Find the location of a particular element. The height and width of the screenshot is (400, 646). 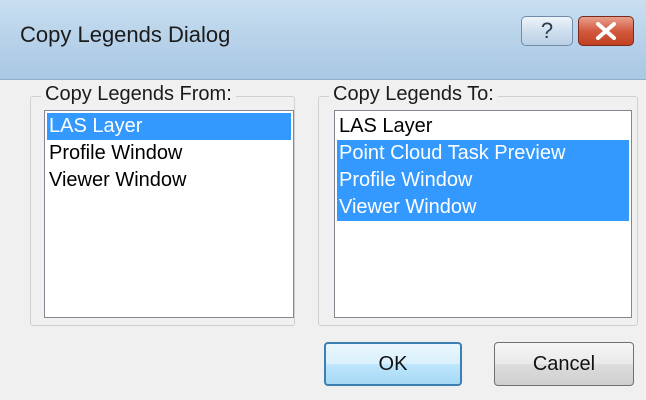

copy-to-label: Copy Legends To: is located at coordinates (413, 94).